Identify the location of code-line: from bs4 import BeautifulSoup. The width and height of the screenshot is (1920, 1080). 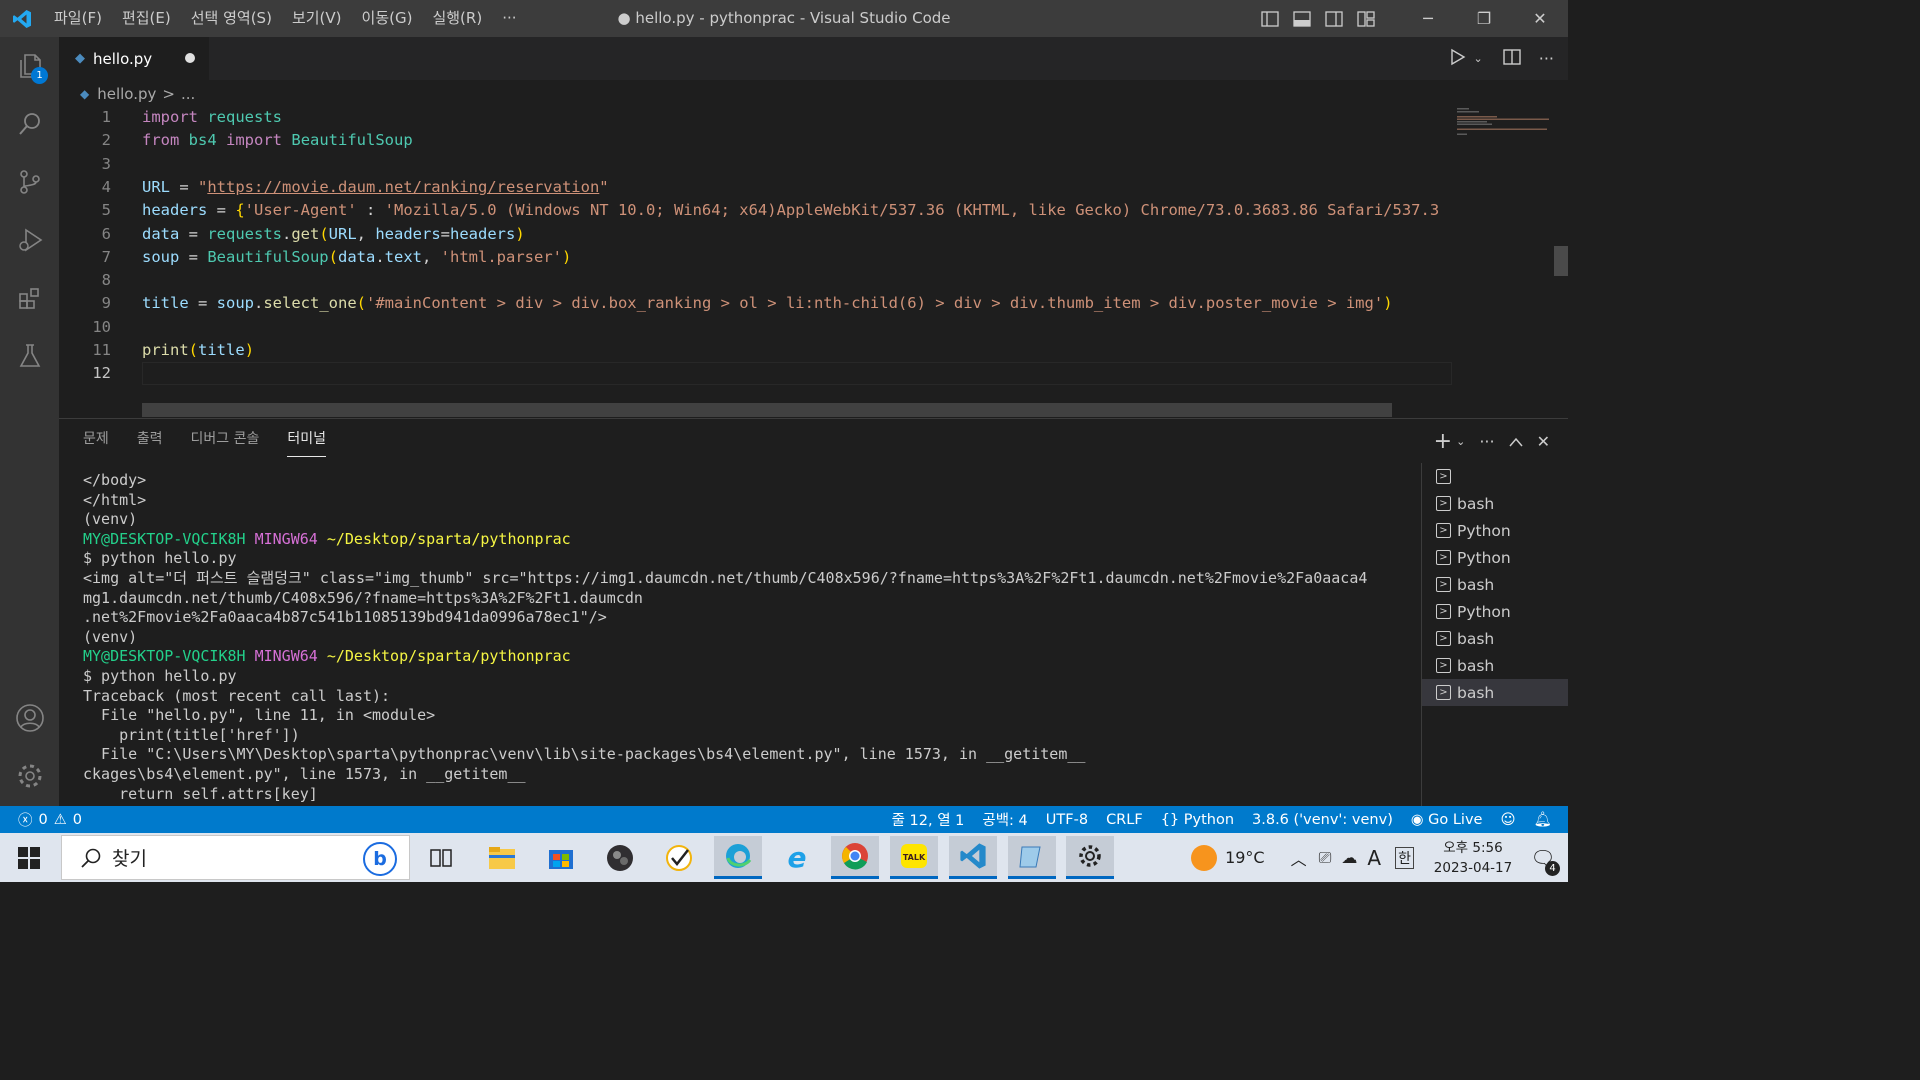
(277, 140).